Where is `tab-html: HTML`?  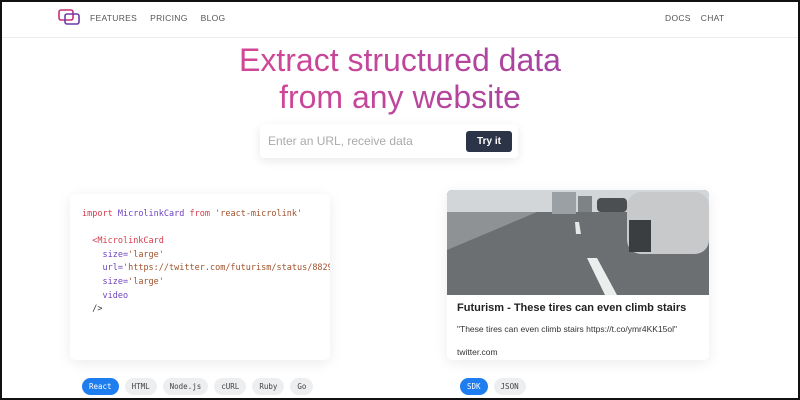
tab-html: HTML is located at coordinates (140, 386).